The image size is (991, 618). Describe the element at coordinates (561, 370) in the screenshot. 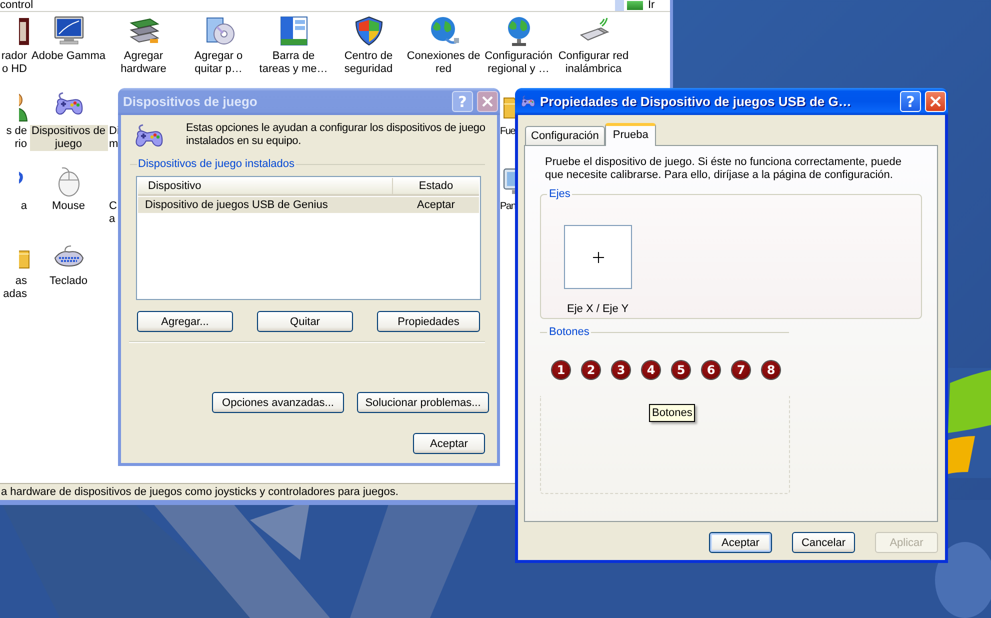

I see `button-indicator: 1` at that location.